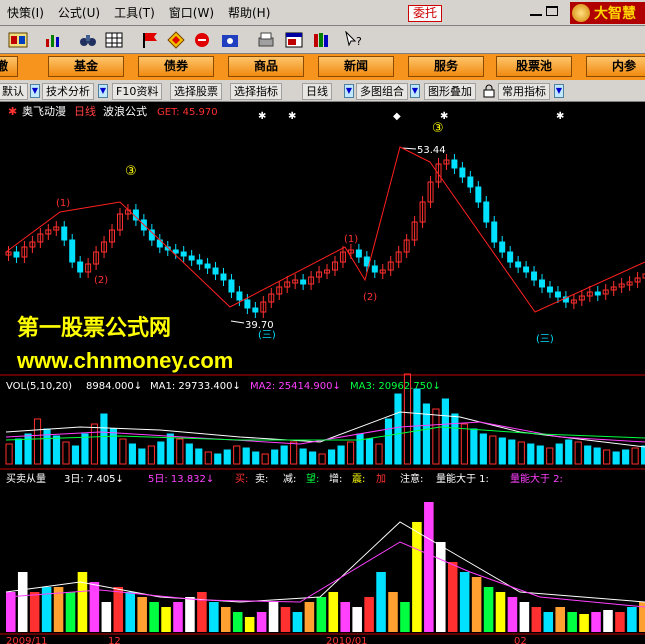 This screenshot has width=645, height=644. What do you see at coordinates (450, 91) in the screenshot?
I see `tab-overlay: 图形叠加` at bounding box center [450, 91].